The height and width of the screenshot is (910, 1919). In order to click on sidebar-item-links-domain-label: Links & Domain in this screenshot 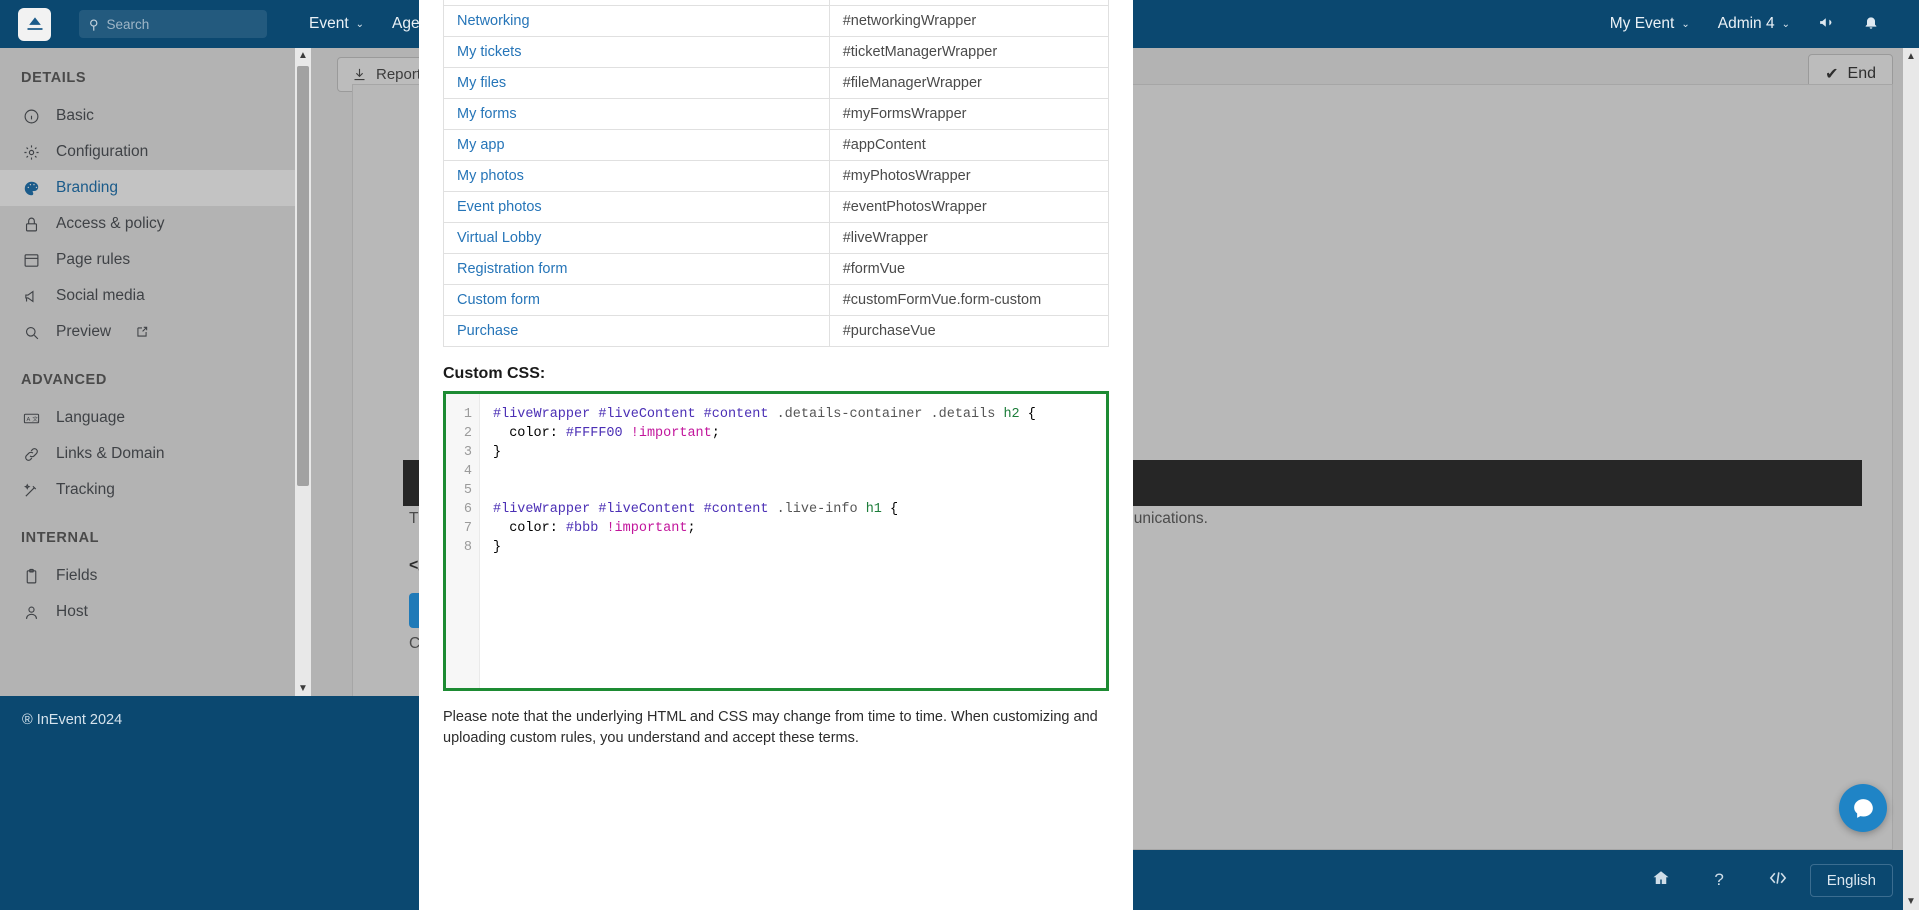, I will do `click(110, 453)`.